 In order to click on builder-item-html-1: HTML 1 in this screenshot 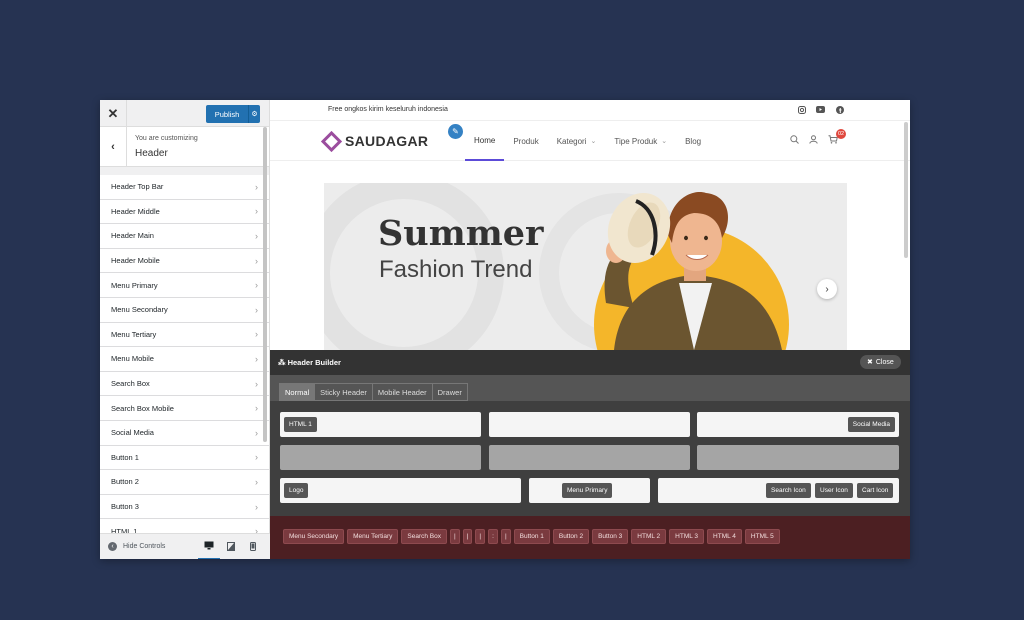, I will do `click(300, 424)`.